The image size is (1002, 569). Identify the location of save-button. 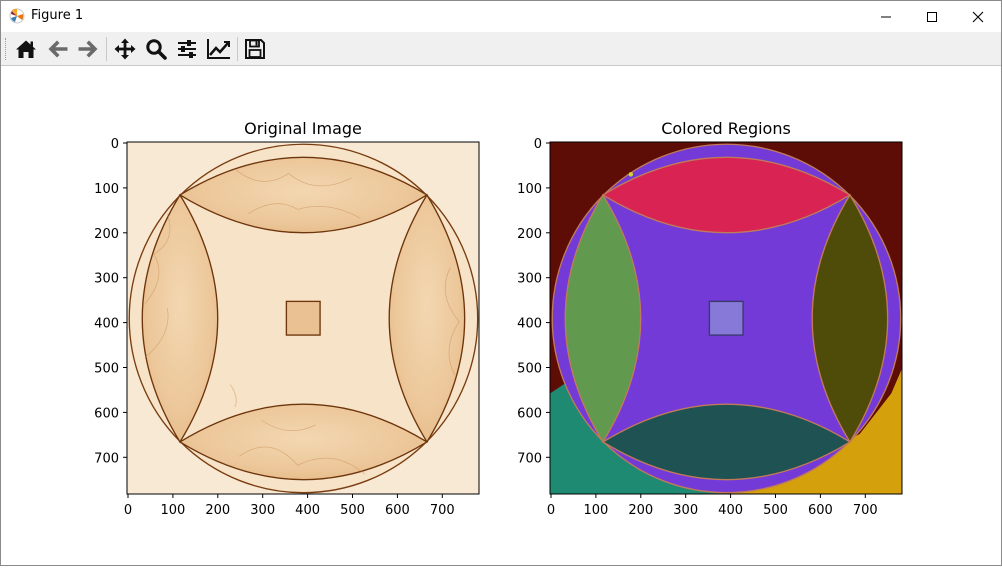
(255, 49).